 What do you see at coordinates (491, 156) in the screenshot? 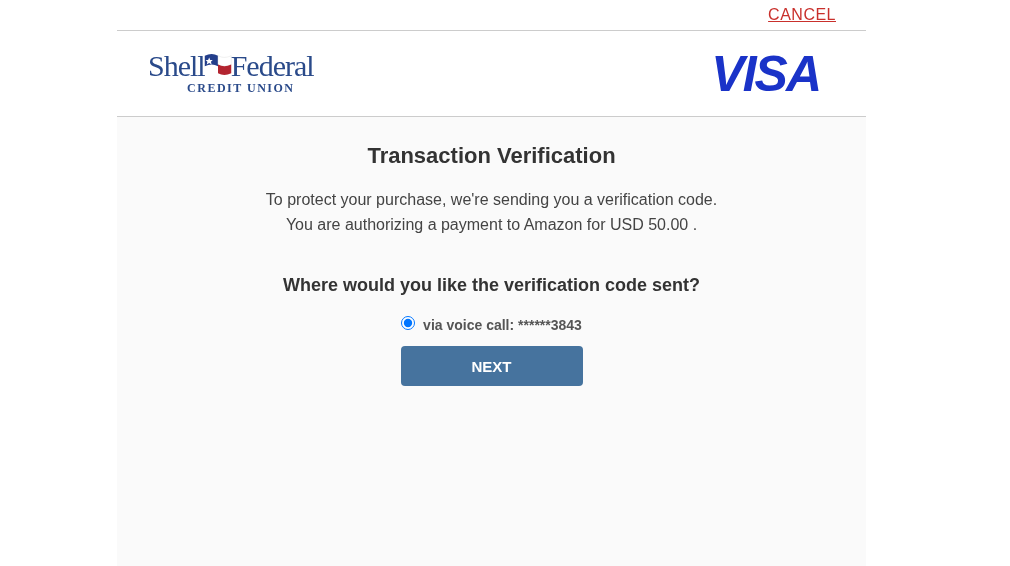
I see `page-title: Transaction Verification` at bounding box center [491, 156].